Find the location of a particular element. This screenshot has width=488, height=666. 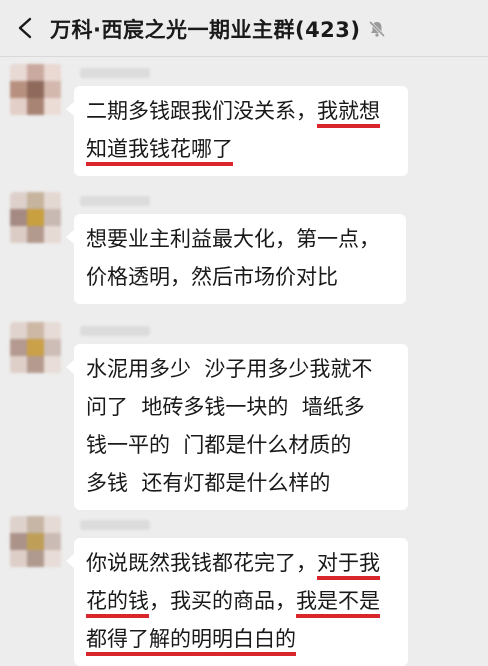

chat-title: 万科·西宸之光一期业主群(423) is located at coordinates (205, 30).